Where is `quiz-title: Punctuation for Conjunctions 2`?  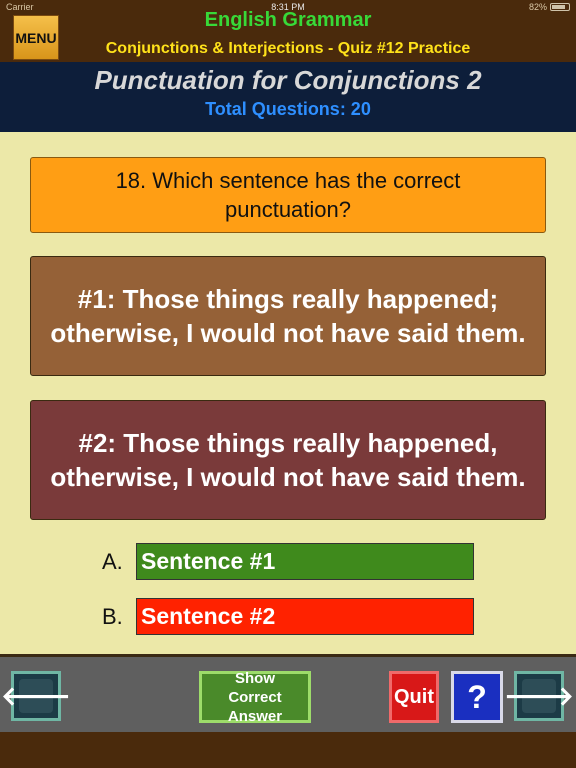
quiz-title: Punctuation for Conjunctions 2 is located at coordinates (288, 80).